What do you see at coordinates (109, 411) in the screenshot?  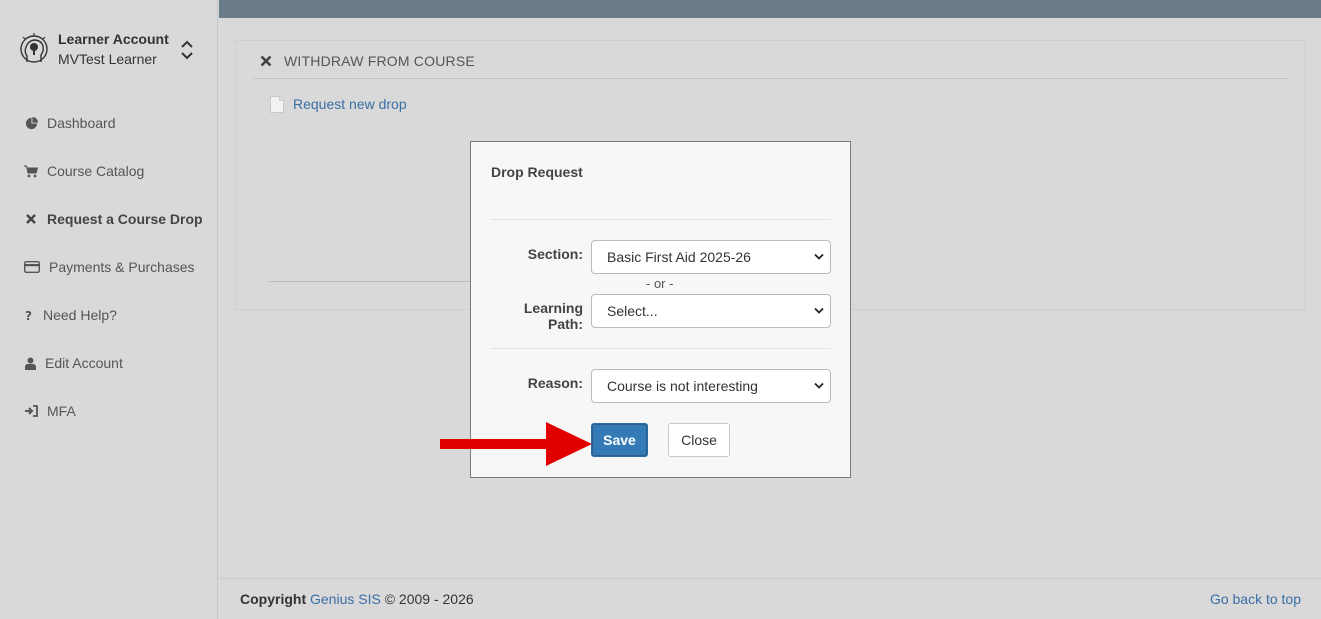 I see `sidebar-item-mfa: MFA` at bounding box center [109, 411].